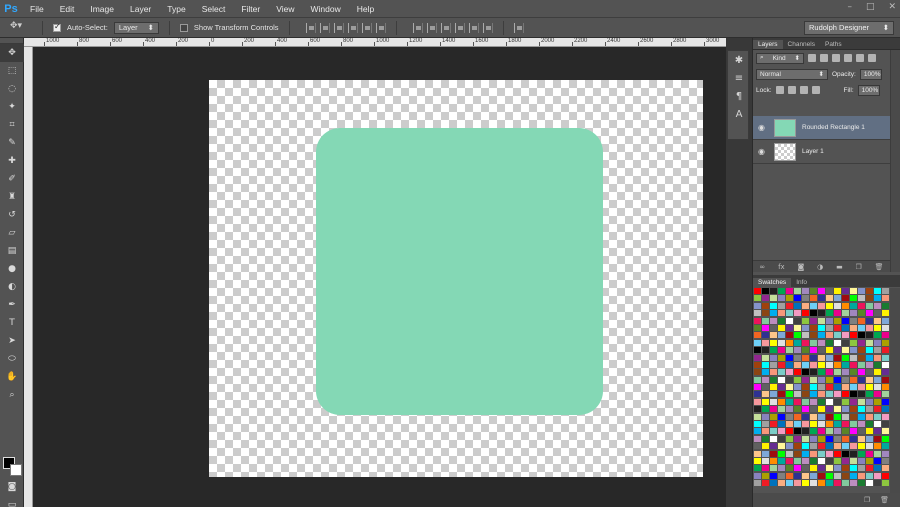  I want to click on quick-mask-icon: ◙, so click(12, 487).